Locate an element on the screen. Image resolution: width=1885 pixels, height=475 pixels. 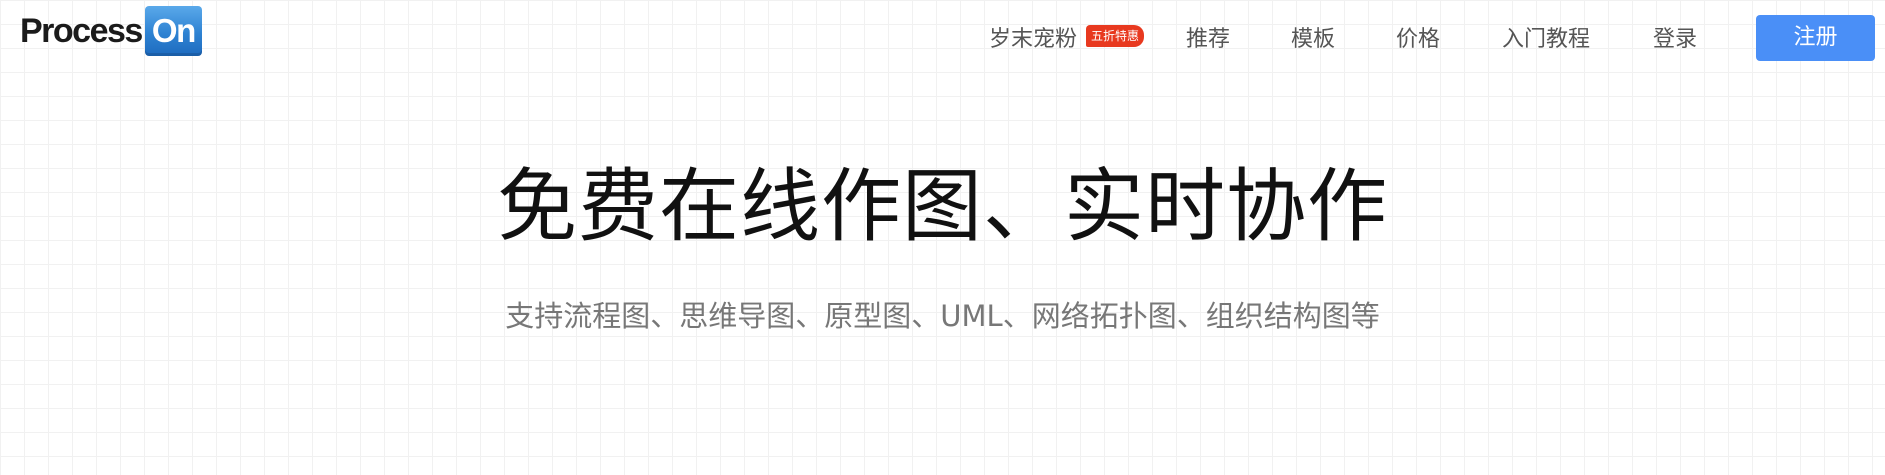
nav-item-promo: 岁末宠粉 is located at coordinates (1033, 40).